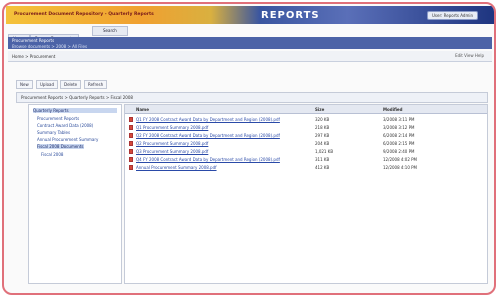 This screenshot has height=295, width=500. I want to click on column-header-size: Size, so click(319, 109).